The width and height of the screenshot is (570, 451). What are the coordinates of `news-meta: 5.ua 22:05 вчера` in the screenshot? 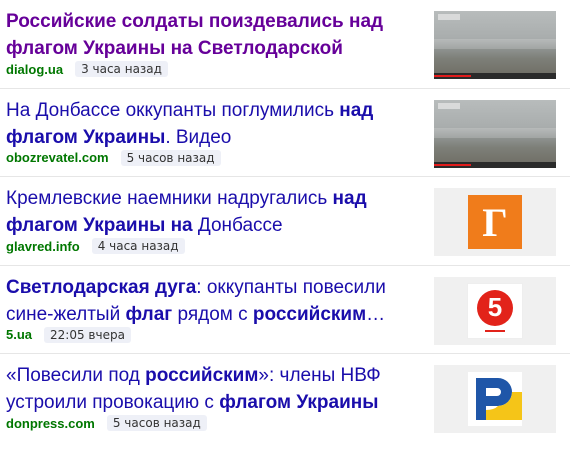 It's located at (68, 334).